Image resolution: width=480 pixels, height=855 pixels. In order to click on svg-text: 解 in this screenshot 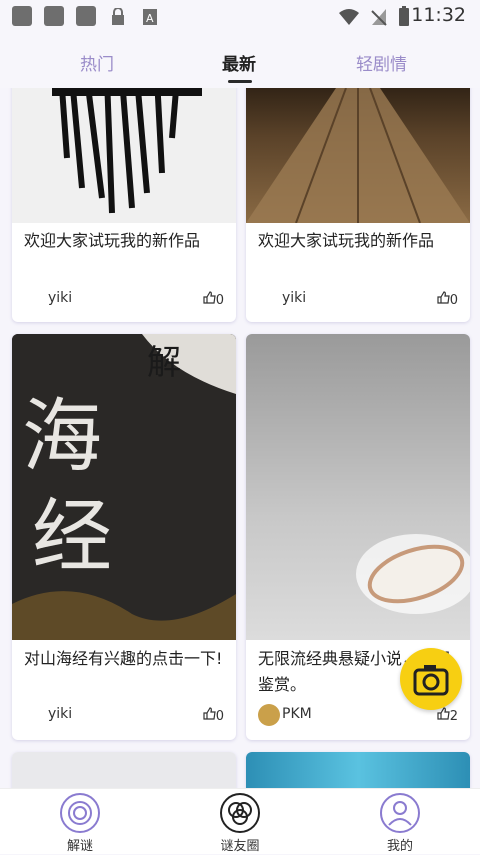, I will do `click(164, 363)`.